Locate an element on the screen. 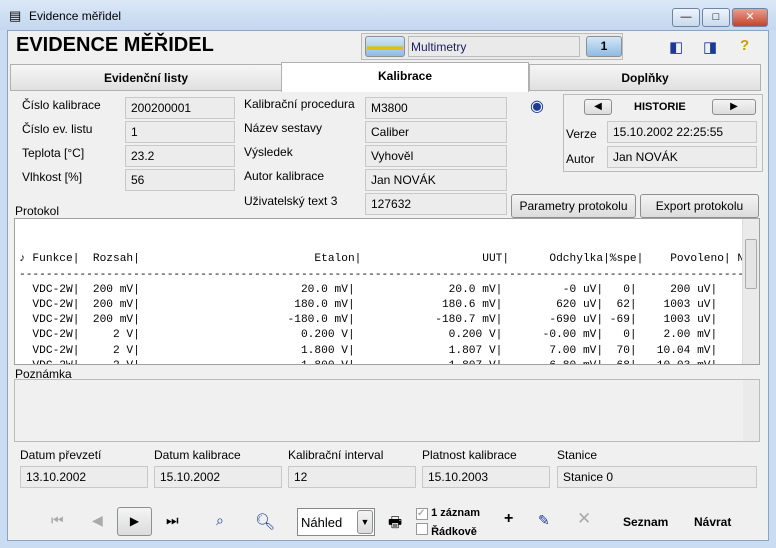 The height and width of the screenshot is (548, 776). tab-evidencni-listy: Evidenční listy is located at coordinates (146, 77).